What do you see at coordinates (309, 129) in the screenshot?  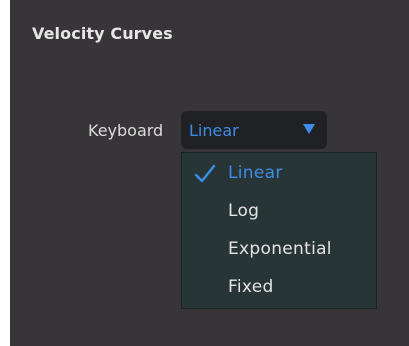 I see `triangle-down-icon` at bounding box center [309, 129].